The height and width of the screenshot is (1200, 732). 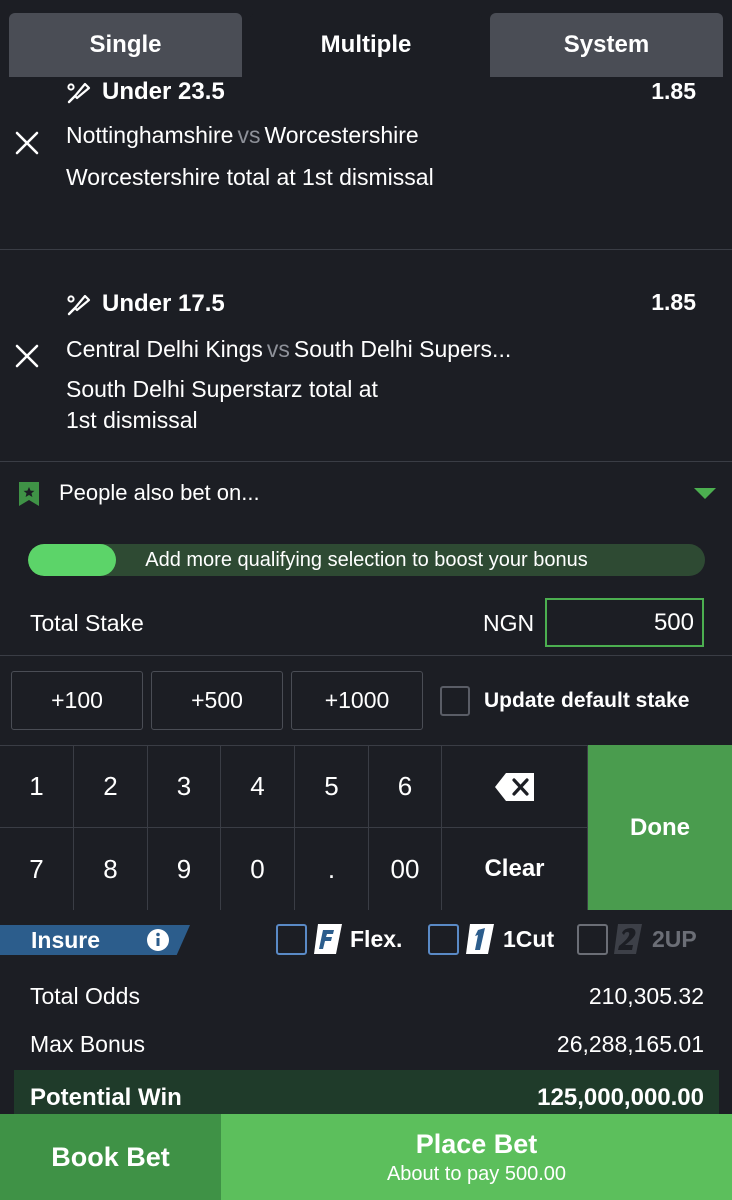 What do you see at coordinates (132, 420) in the screenshot?
I see `description-line: 1st dismissal` at bounding box center [132, 420].